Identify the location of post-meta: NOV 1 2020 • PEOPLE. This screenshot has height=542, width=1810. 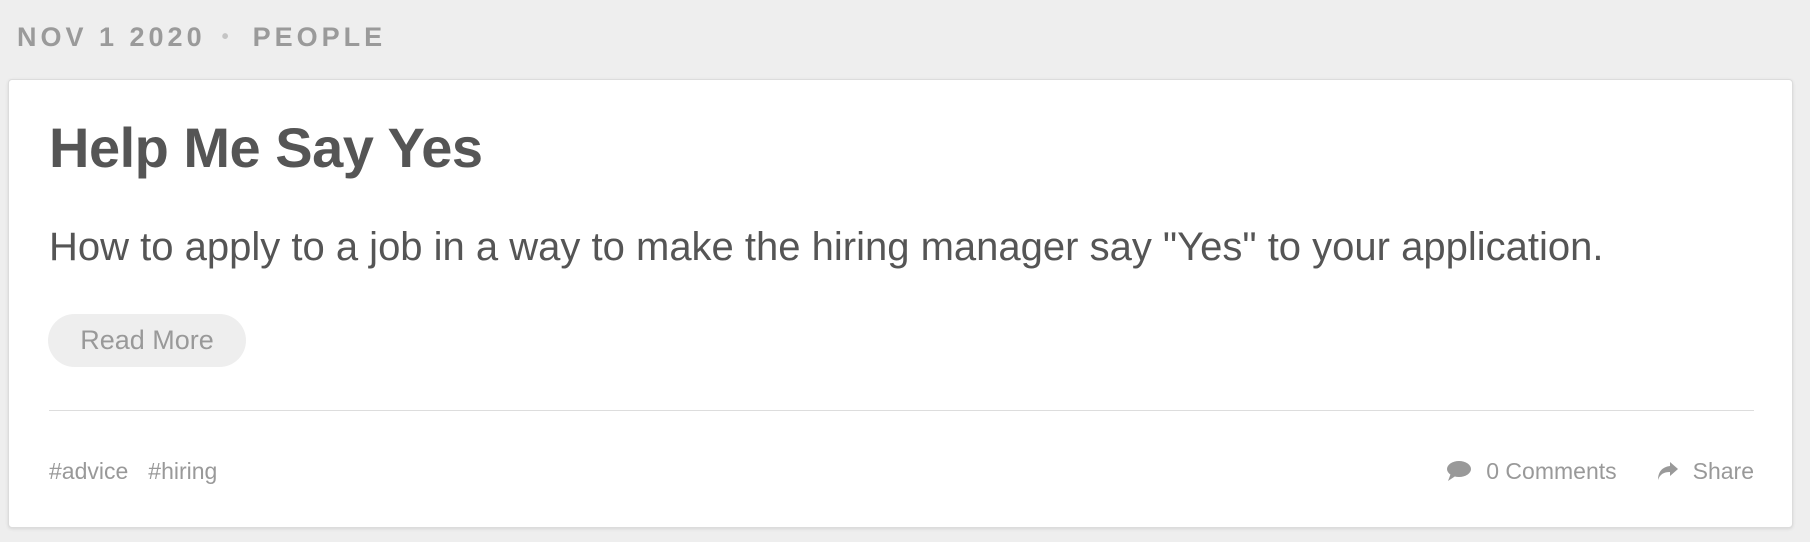
(201, 37).